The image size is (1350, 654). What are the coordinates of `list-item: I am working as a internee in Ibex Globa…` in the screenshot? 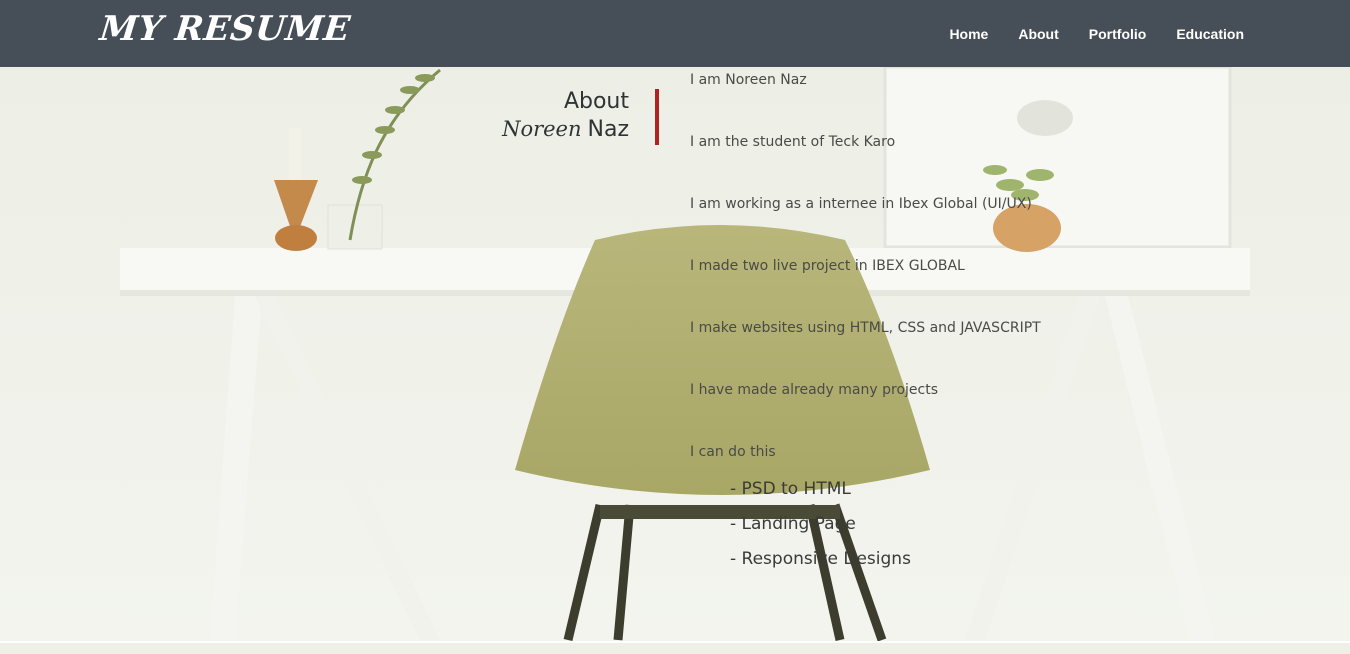 It's located at (861, 204).